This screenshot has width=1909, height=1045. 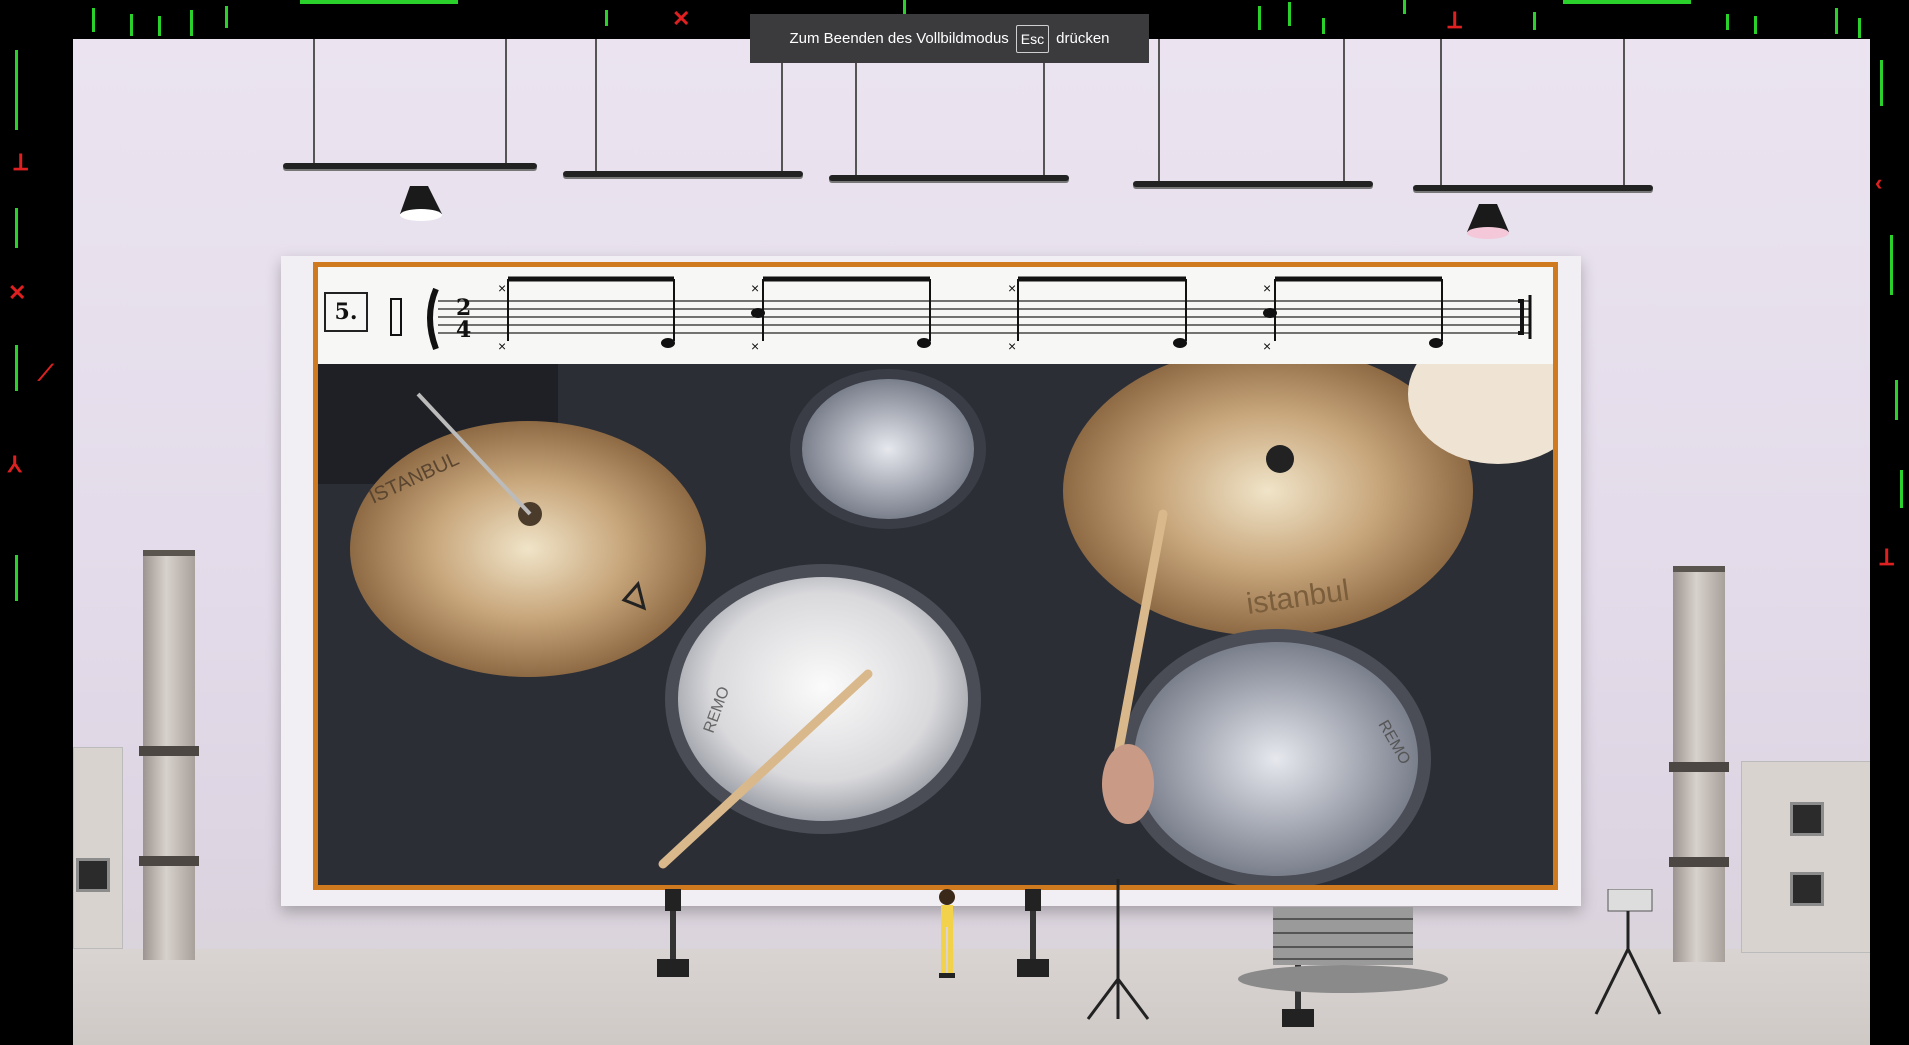 I want to click on drummer-hand, so click(x=1128, y=784).